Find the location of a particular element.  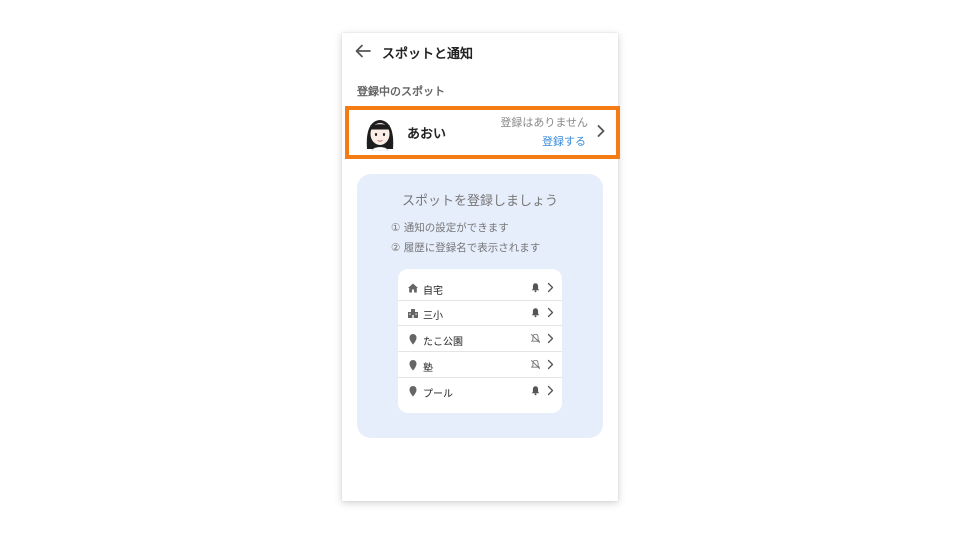

list-item: たこ公園 is located at coordinates (480, 339).